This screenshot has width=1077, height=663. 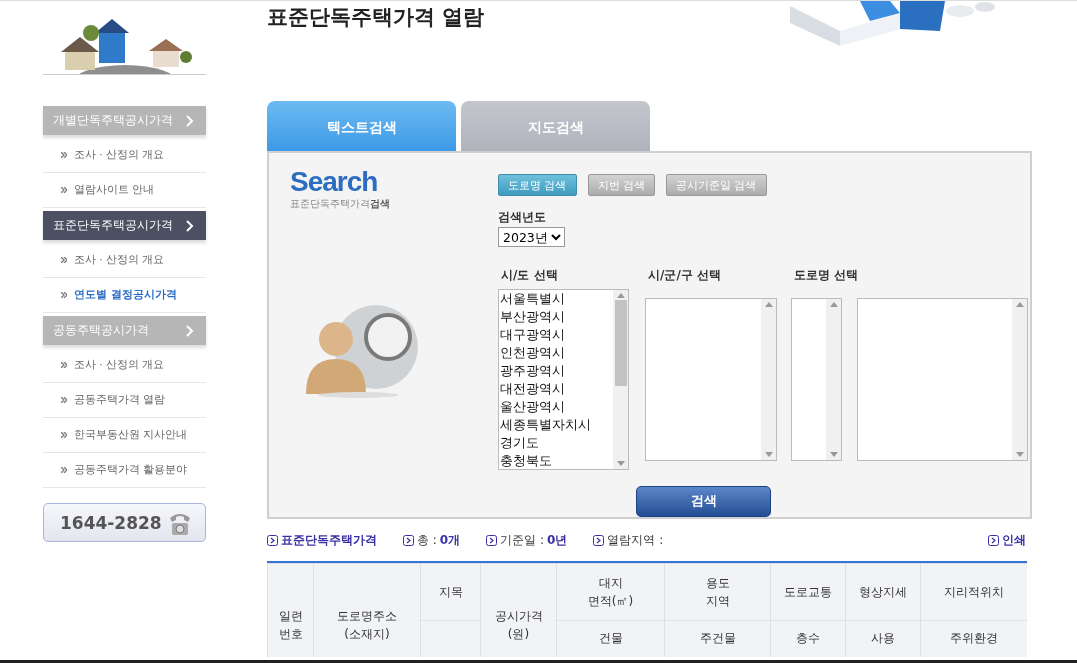 I want to click on list-option: 광주광역시, so click(x=556, y=371).